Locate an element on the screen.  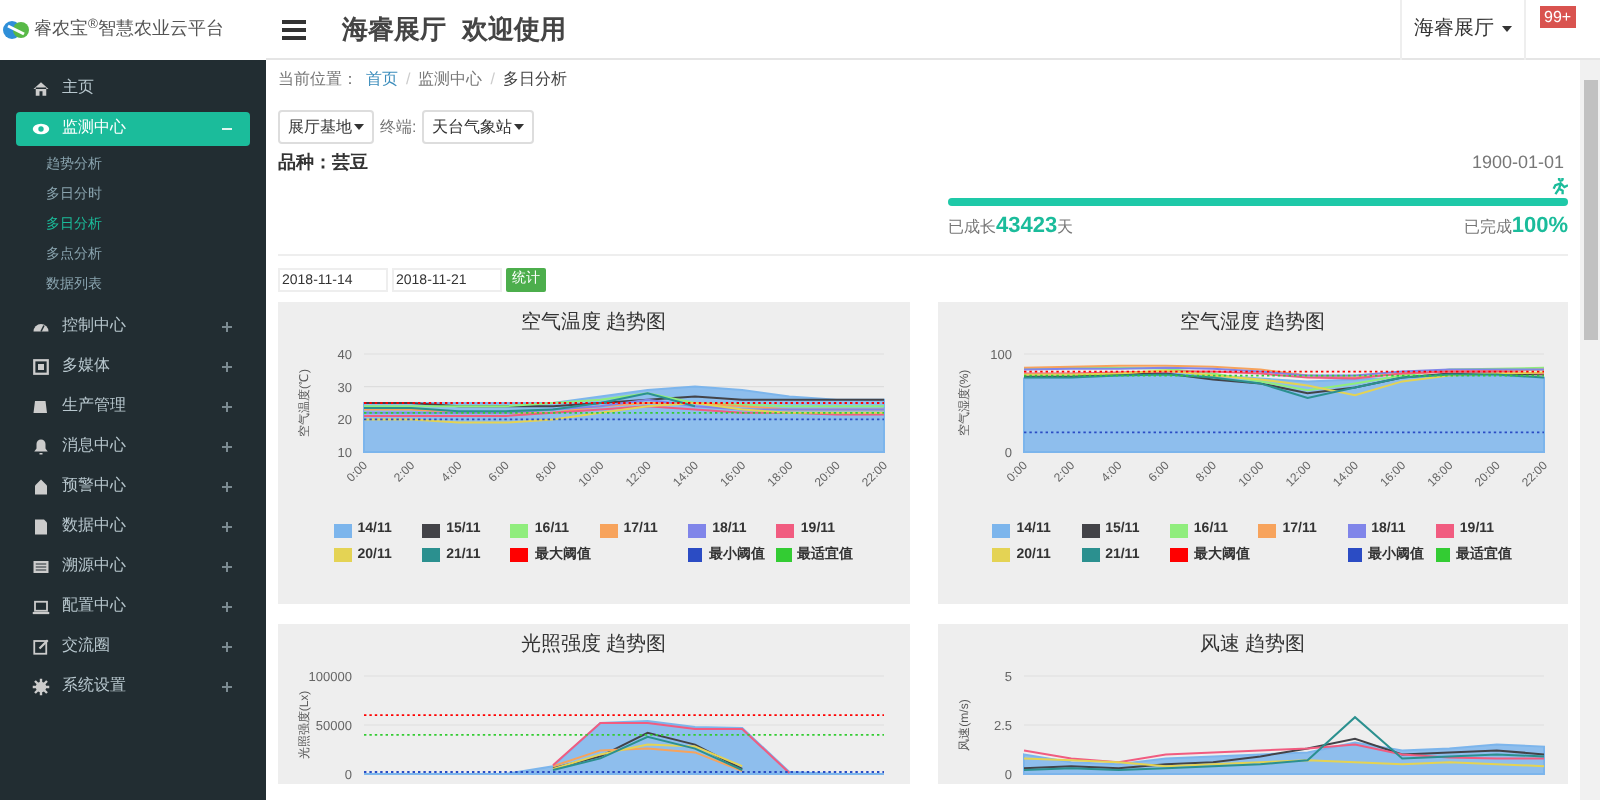
notification-badge: 99+ is located at coordinates (1558, 16).